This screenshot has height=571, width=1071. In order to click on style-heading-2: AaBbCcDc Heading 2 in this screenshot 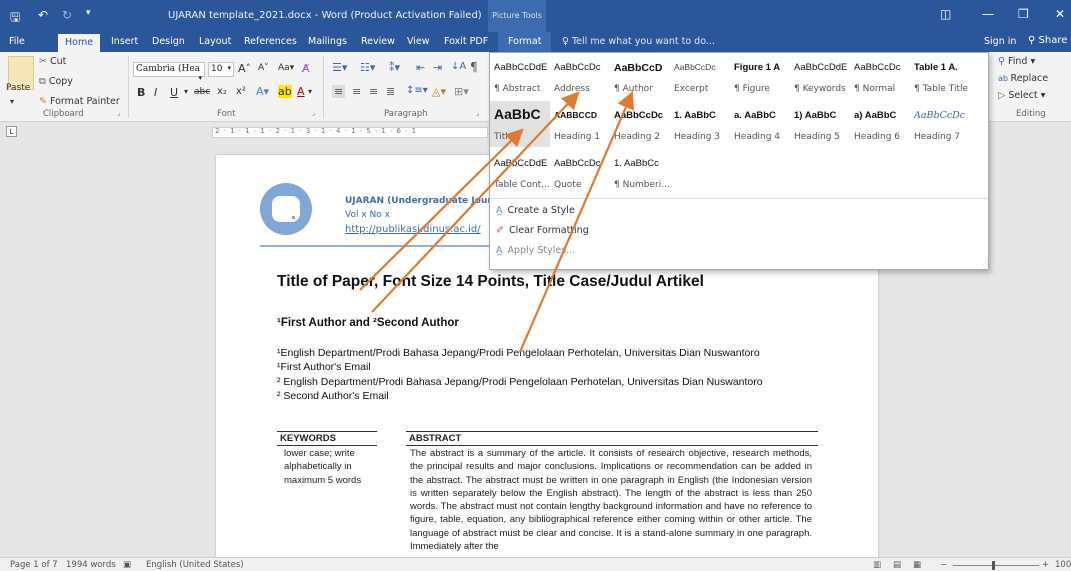, I will do `click(640, 124)`.